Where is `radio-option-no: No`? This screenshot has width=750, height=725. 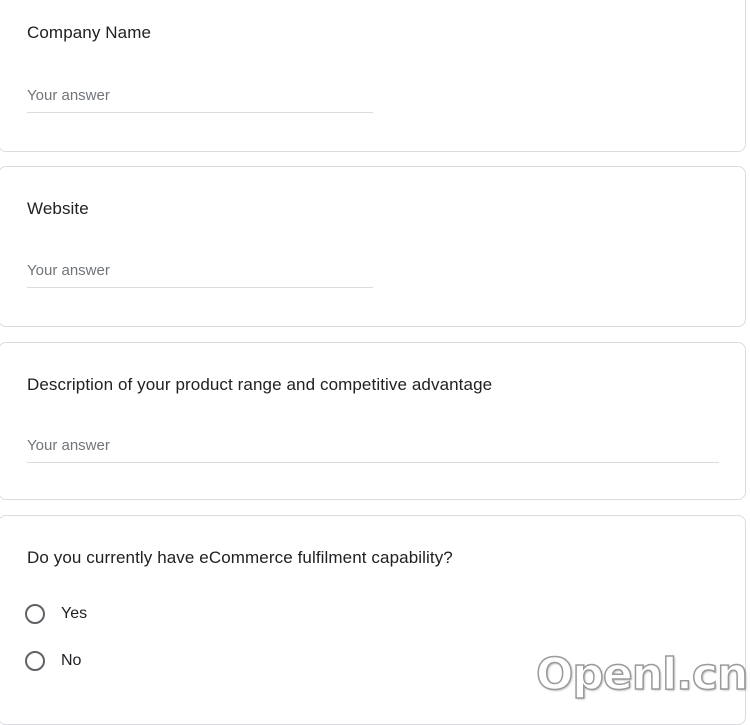 radio-option-no: No is located at coordinates (53, 661).